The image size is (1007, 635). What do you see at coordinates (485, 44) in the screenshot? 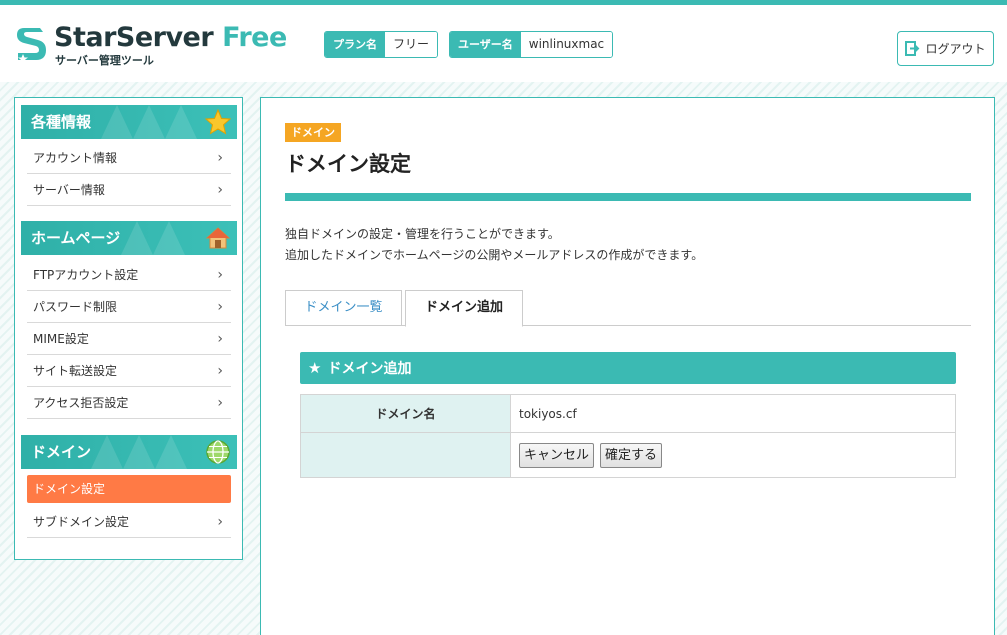
I see `user-label: ユーザー名` at bounding box center [485, 44].